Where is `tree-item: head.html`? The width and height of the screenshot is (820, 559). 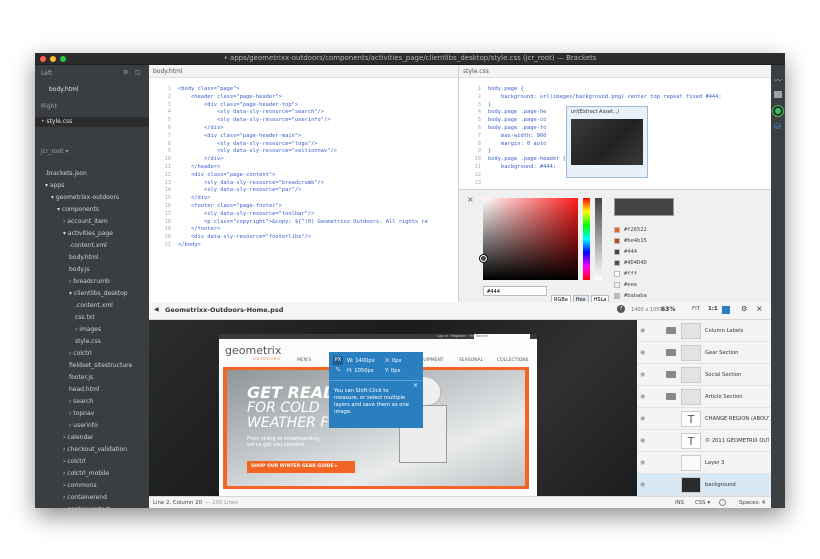 tree-item: head.html is located at coordinates (92, 390).